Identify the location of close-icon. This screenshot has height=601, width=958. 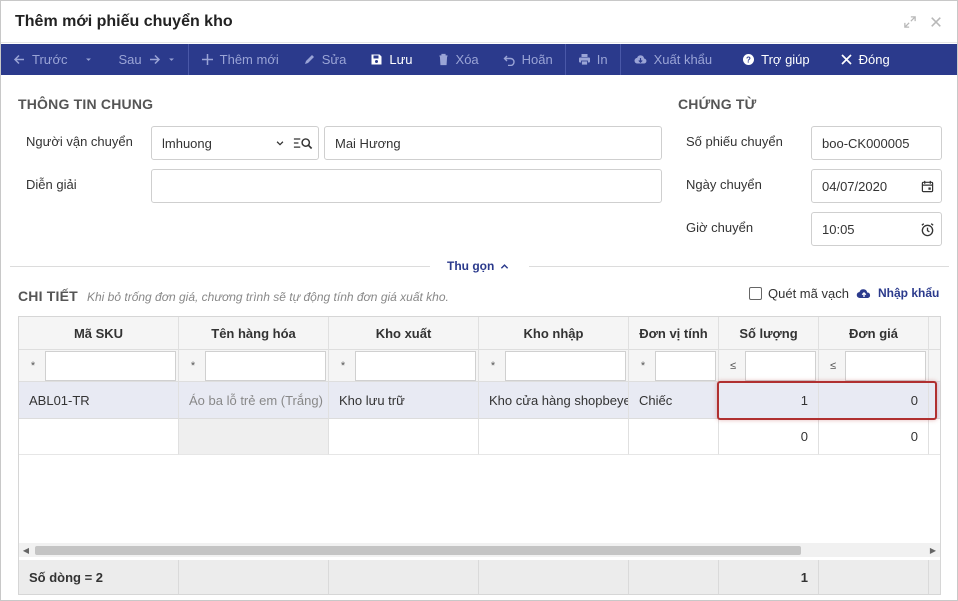
(936, 22).